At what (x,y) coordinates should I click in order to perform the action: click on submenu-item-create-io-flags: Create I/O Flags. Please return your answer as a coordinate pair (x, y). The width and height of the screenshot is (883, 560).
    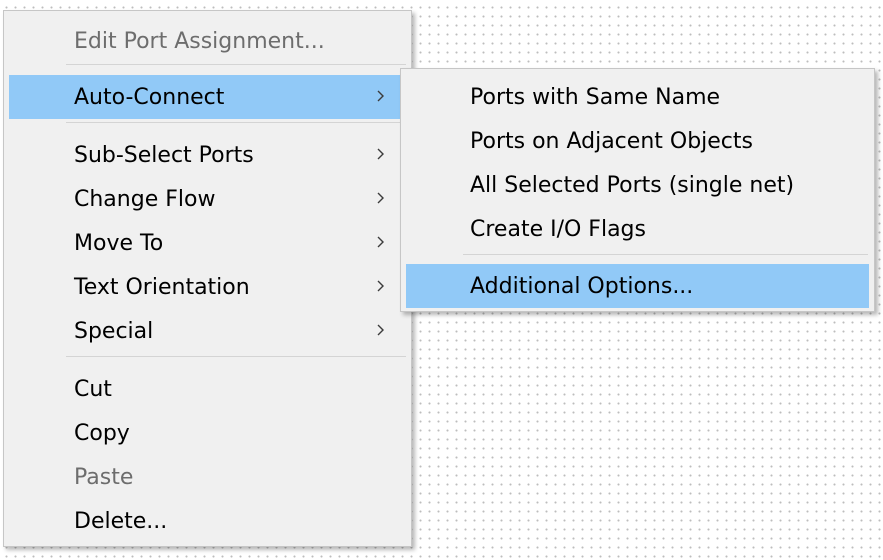
    Looking at the image, I should click on (637, 229).